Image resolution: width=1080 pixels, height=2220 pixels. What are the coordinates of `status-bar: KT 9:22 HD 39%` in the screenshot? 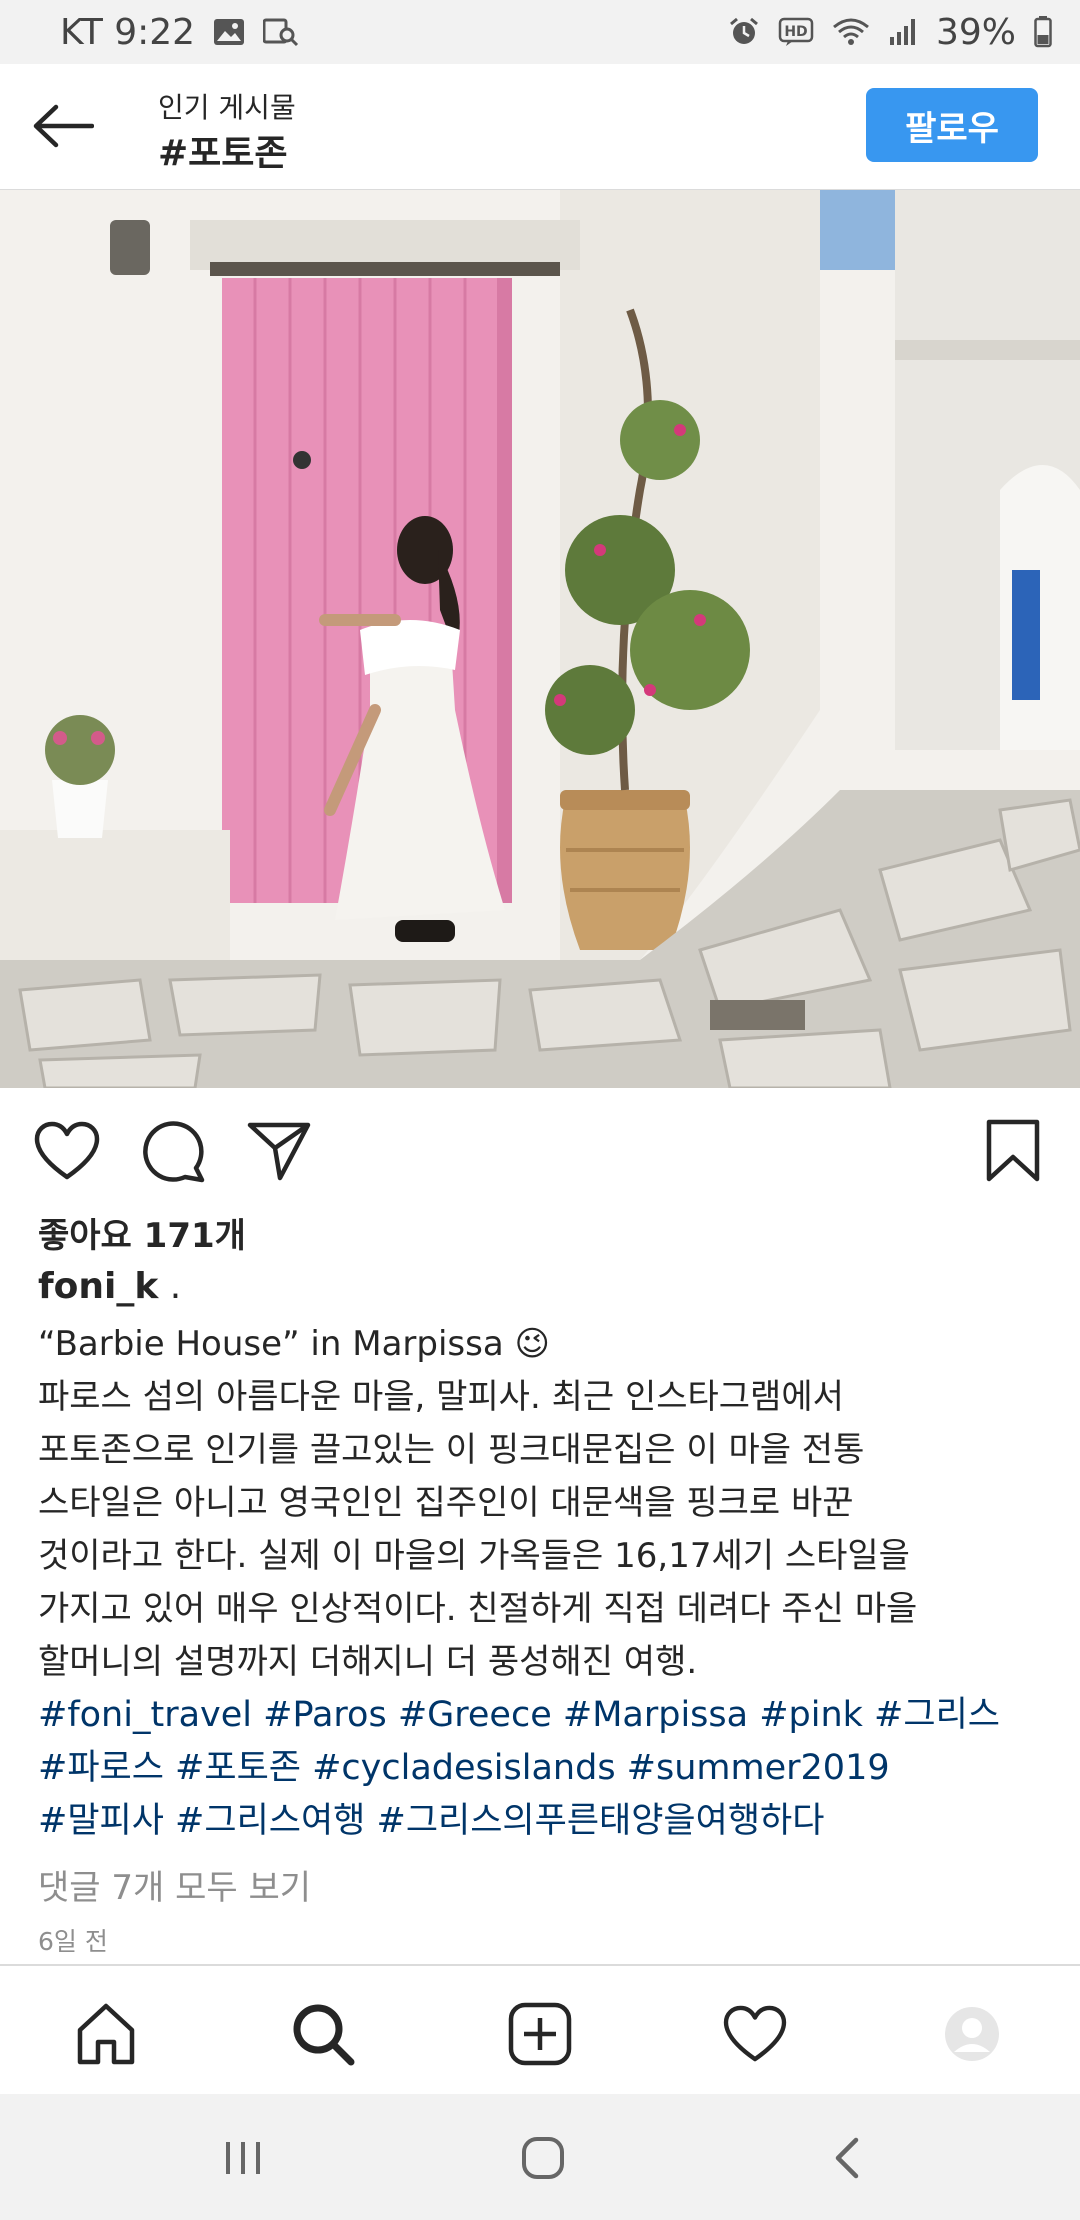 It's located at (540, 32).